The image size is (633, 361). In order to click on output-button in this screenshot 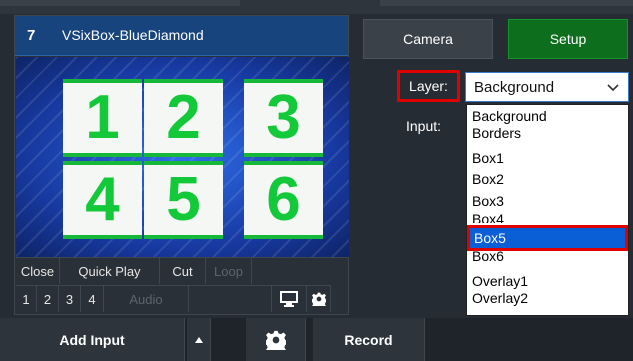, I will do `click(289, 298)`.